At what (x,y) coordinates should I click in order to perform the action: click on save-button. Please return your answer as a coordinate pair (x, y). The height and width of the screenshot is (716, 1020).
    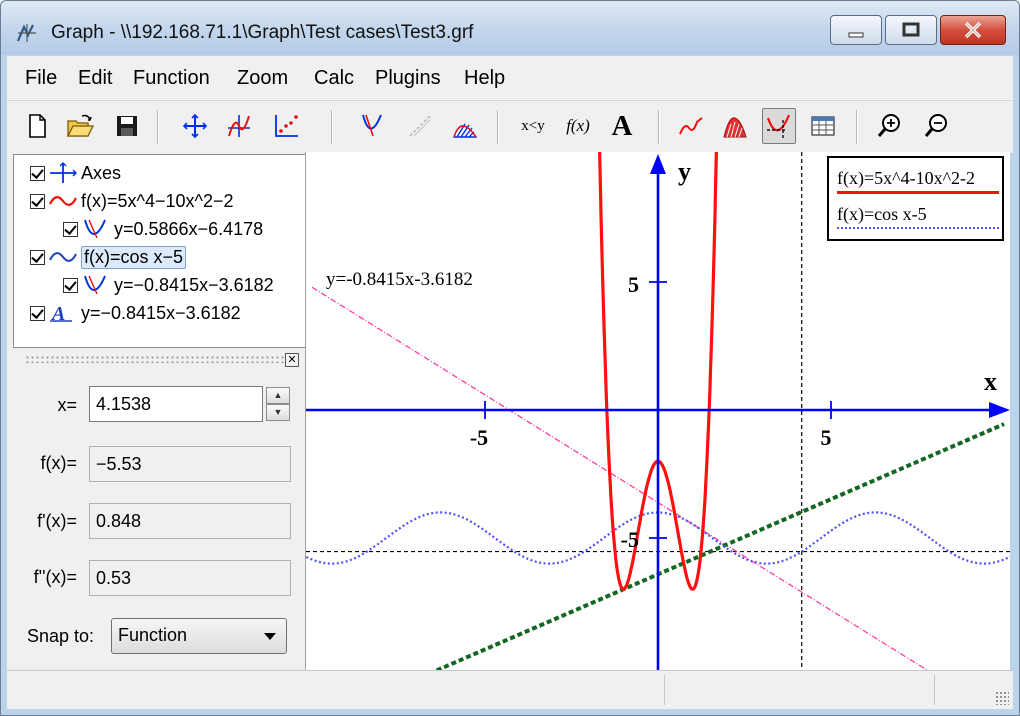
    Looking at the image, I should click on (127, 126).